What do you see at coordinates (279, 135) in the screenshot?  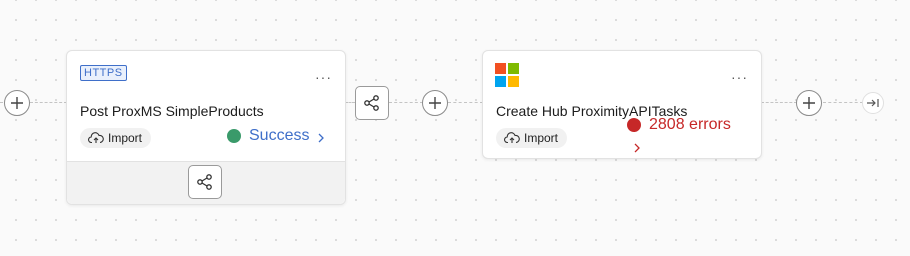 I see `status-text: Success` at bounding box center [279, 135].